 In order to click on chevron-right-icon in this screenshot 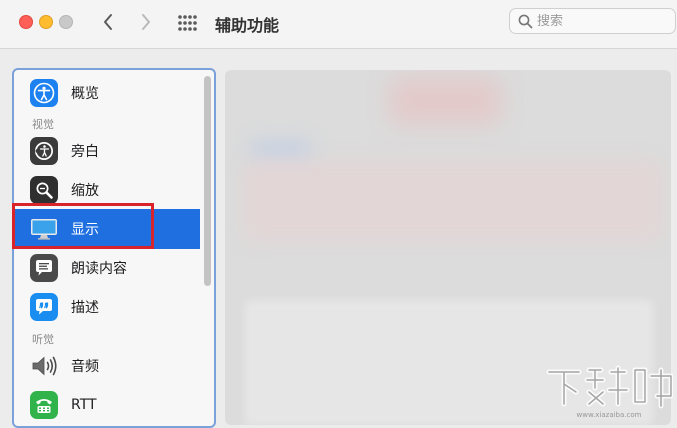, I will do `click(146, 22)`.